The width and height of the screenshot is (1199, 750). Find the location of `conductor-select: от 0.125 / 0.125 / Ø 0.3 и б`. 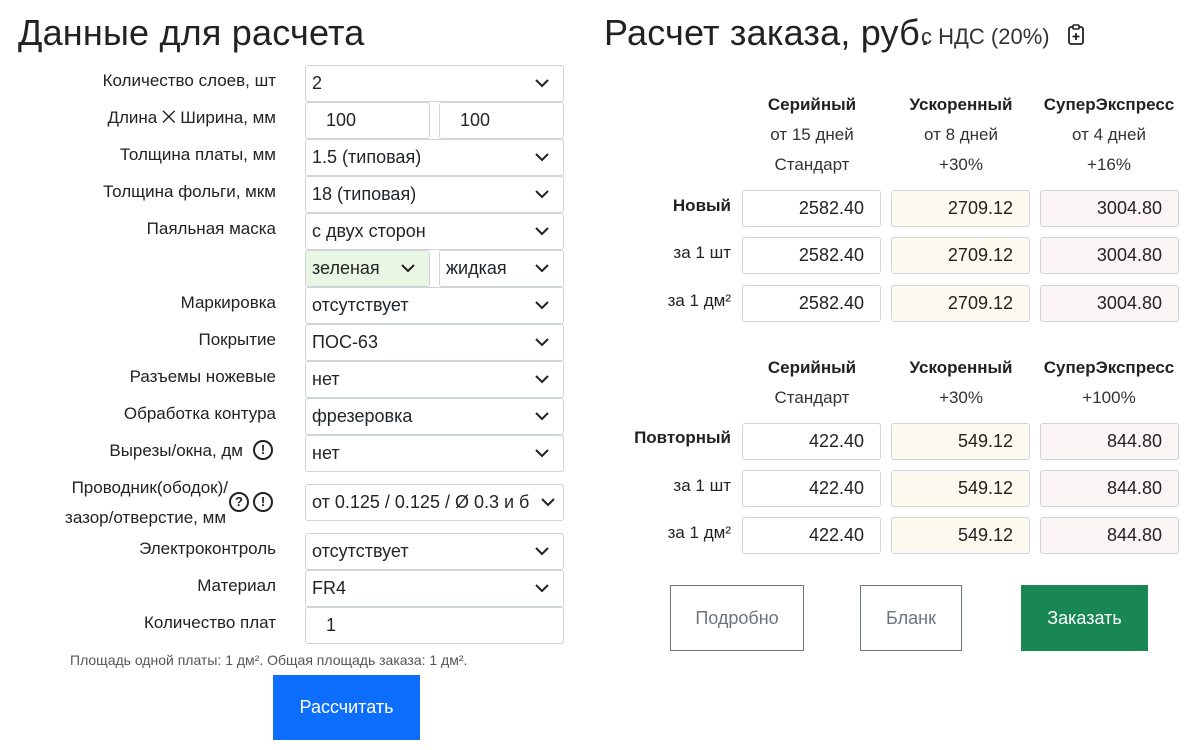

conductor-select: от 0.125 / 0.125 / Ø 0.3 и б is located at coordinates (434, 502).